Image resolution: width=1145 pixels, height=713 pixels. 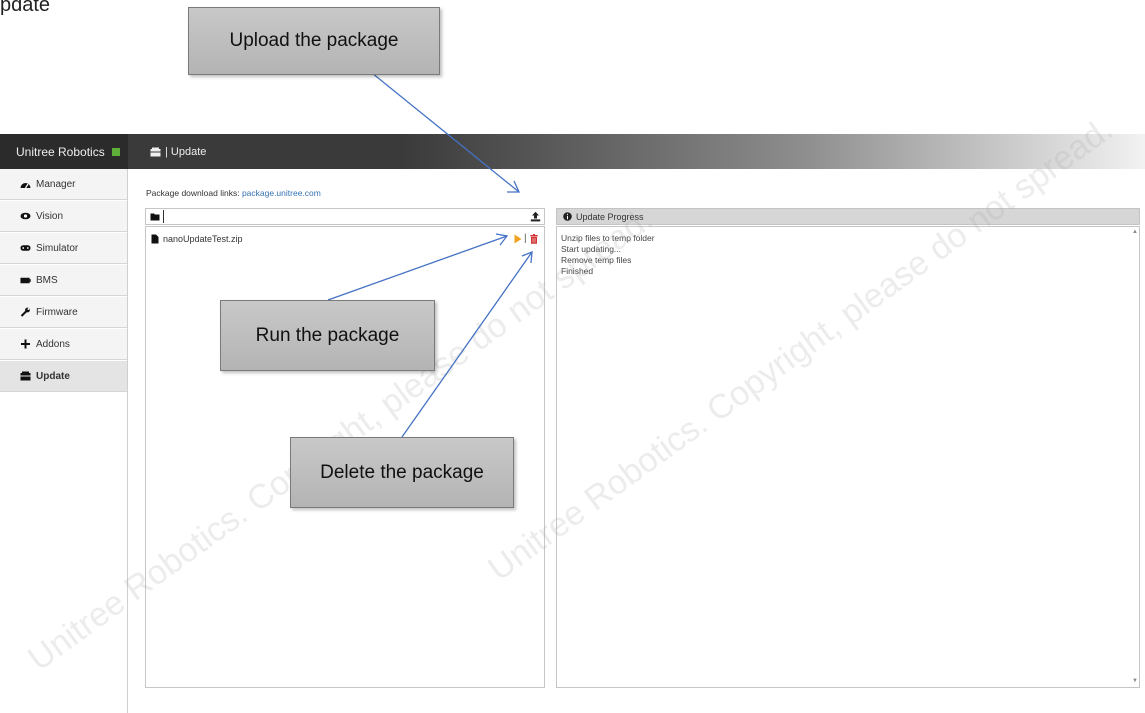 What do you see at coordinates (25, 8) in the screenshot?
I see `page-heading-fragment: pdate` at bounding box center [25, 8].